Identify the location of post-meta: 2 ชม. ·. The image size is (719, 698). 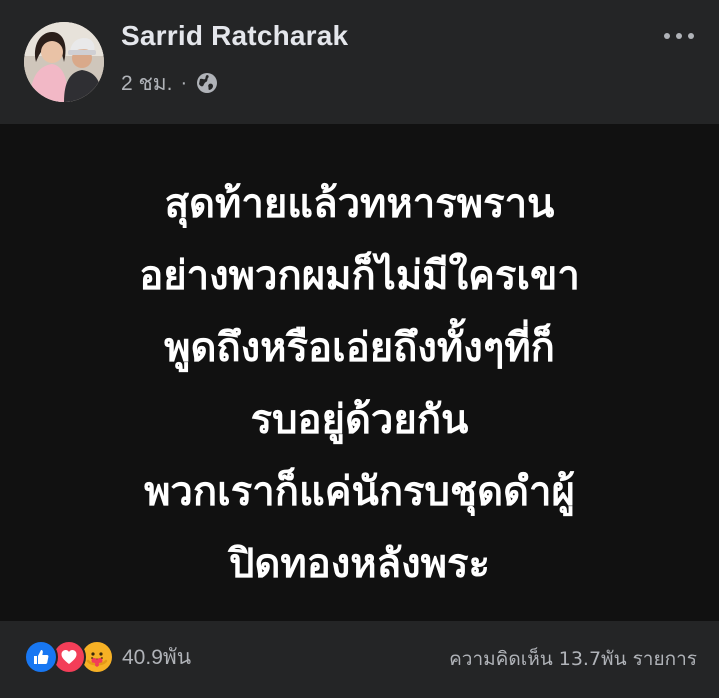
(170, 83).